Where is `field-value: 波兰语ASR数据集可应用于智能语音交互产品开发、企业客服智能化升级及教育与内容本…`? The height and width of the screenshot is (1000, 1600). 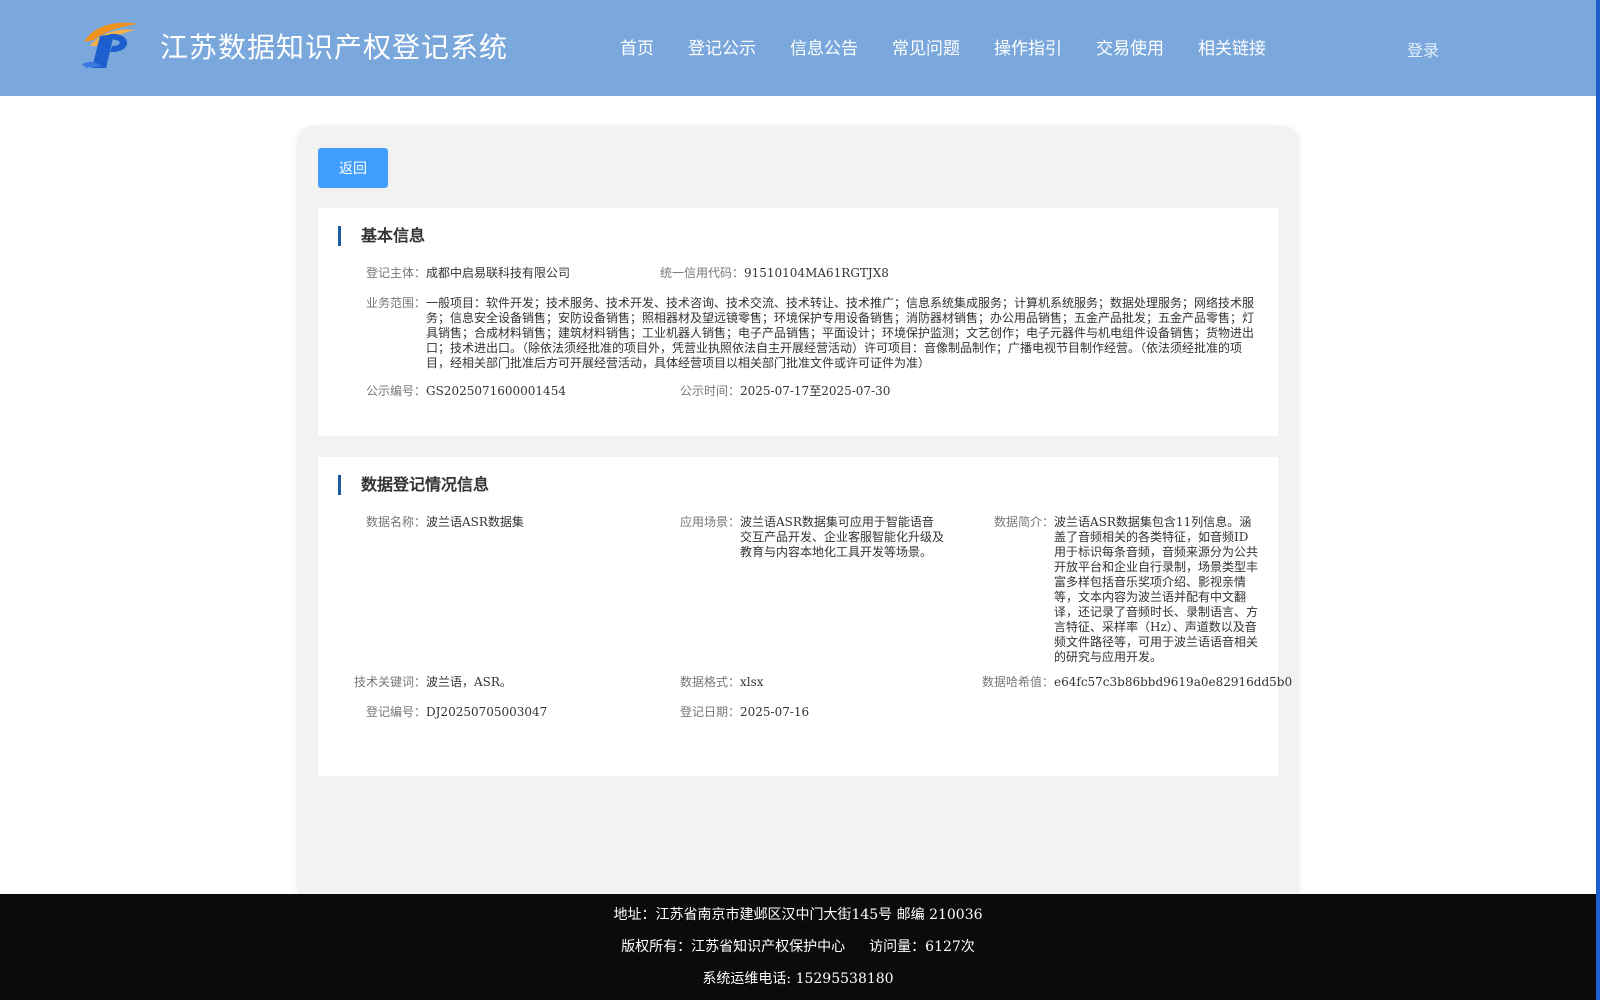
field-value: 波兰语ASR数据集可应用于智能语音交互产品开发、企业客服智能化升级及教育与内容本… is located at coordinates (842, 537).